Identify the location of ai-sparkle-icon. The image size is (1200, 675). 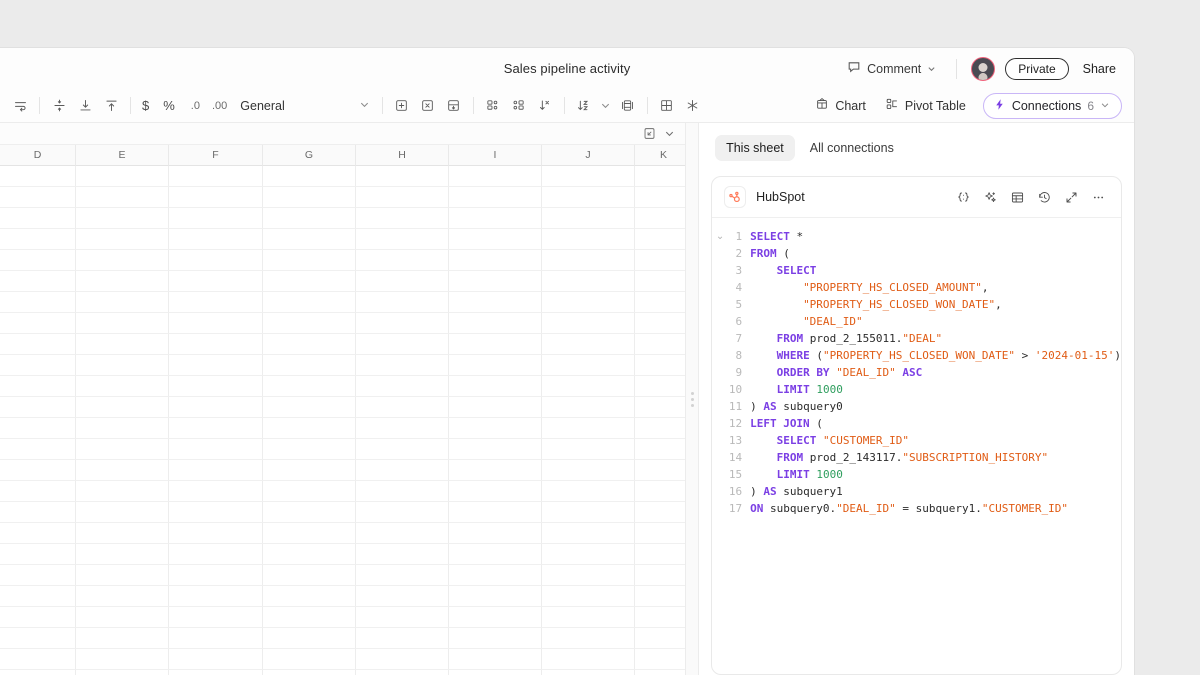
(990, 197).